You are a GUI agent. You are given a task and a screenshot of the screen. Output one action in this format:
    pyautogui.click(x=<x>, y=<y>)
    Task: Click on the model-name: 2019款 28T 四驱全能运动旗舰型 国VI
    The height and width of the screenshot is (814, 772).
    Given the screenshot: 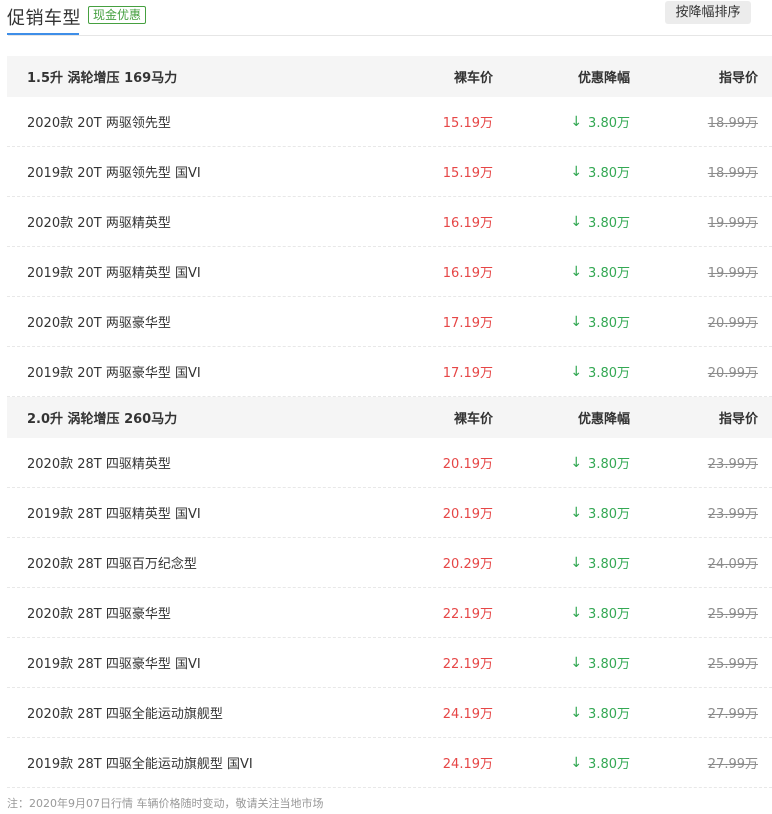 What is the action you would take?
    pyautogui.click(x=140, y=762)
    